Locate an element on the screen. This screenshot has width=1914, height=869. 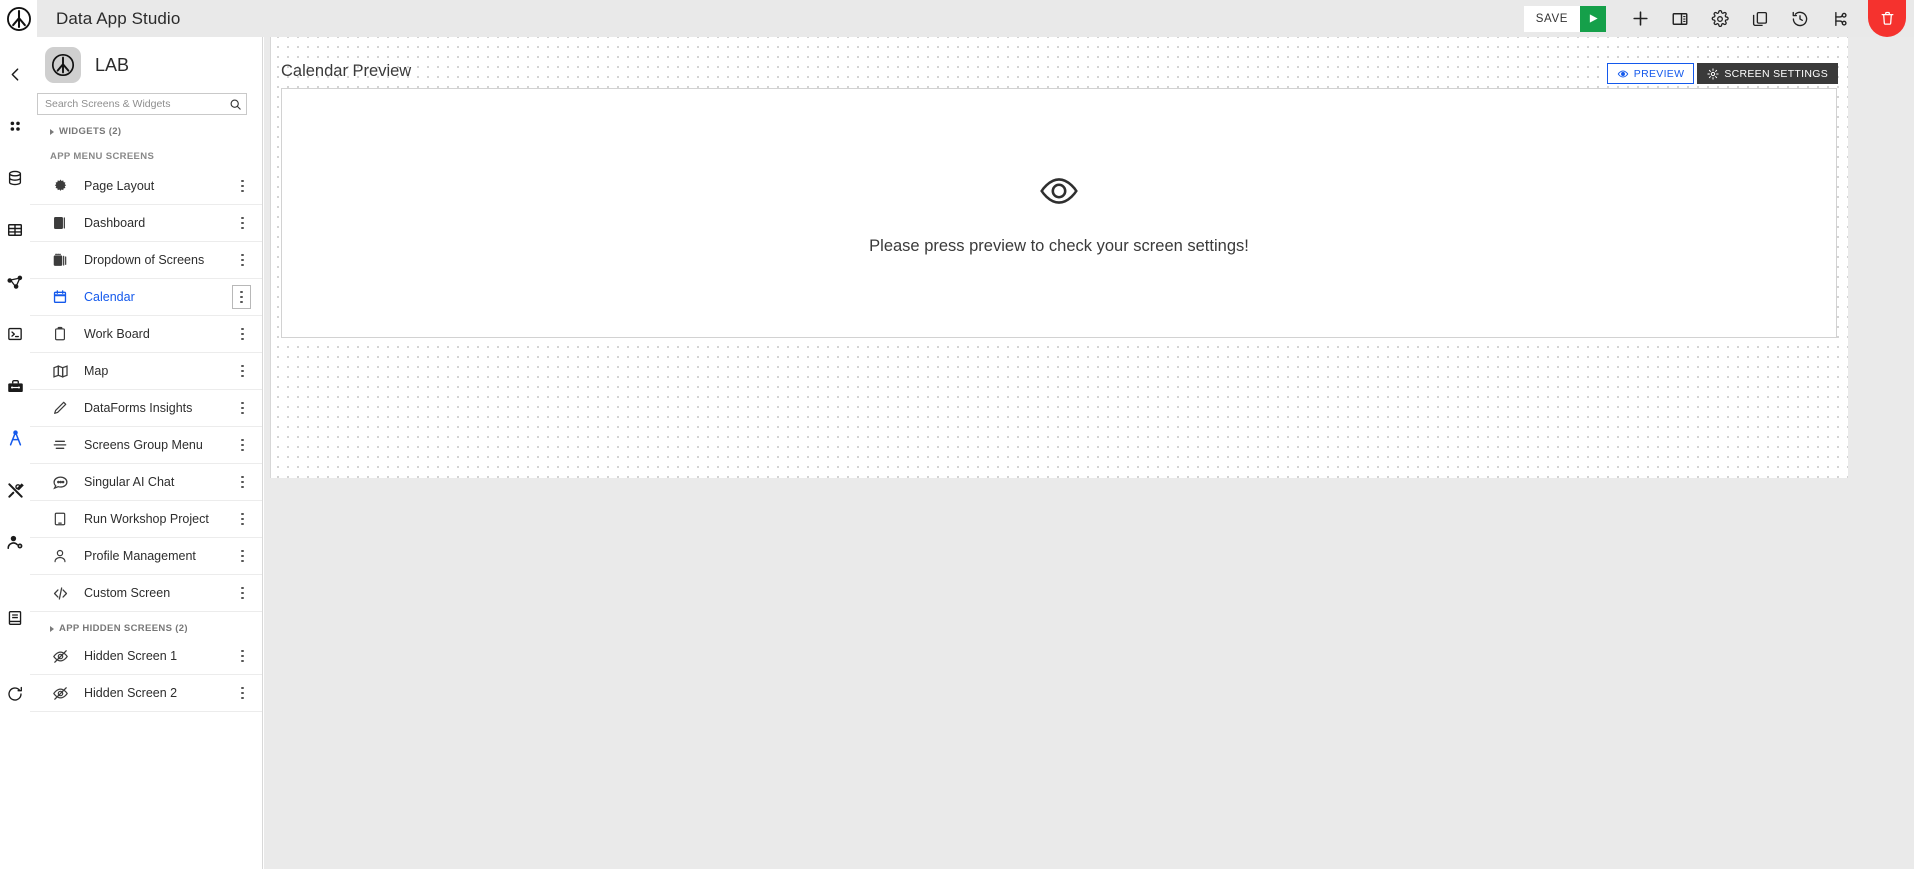
settings-button is located at coordinates (1720, 18).